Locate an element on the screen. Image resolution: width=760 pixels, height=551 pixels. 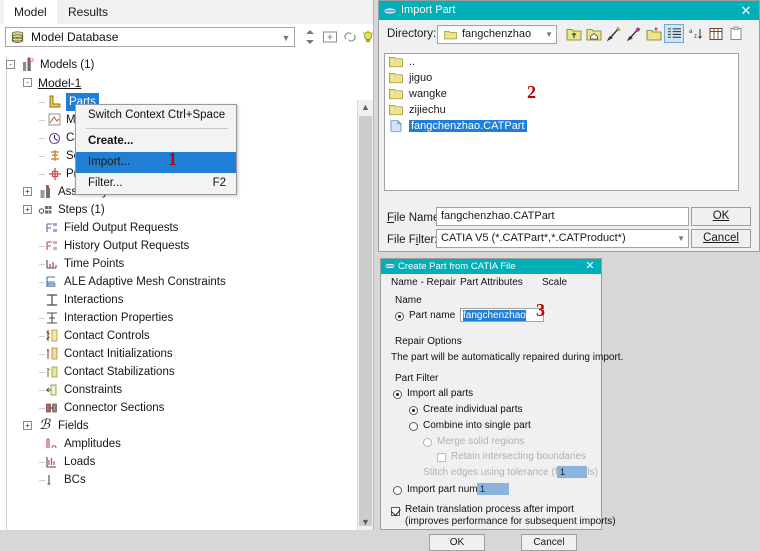
step-marker-1: 1 is located at coordinates (172, 159).